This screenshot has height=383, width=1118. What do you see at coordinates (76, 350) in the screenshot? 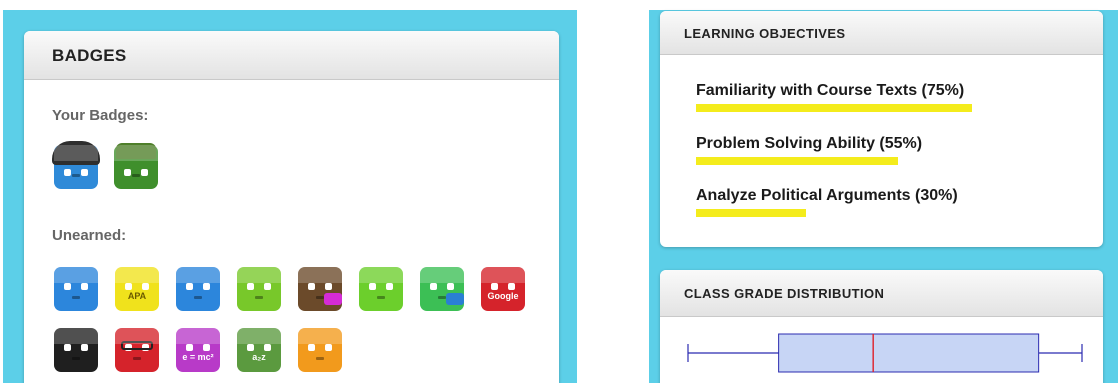
I see `checkered-flag-robot-icon` at bounding box center [76, 350].